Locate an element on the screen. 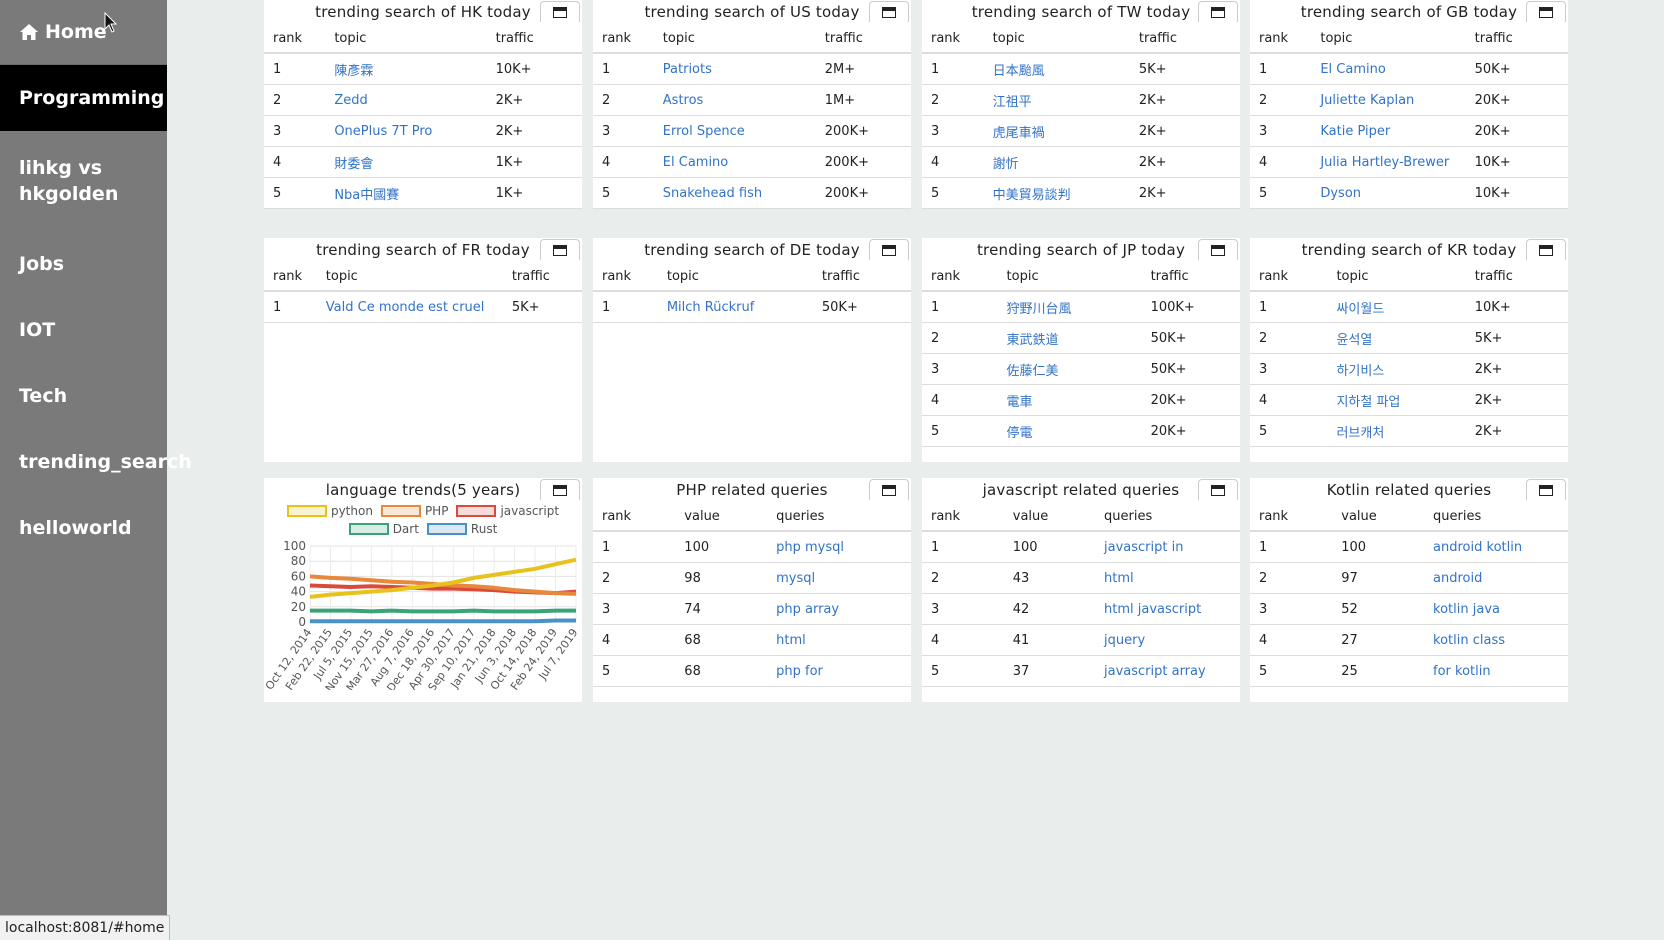  legend-item: javascript is located at coordinates (507, 511).